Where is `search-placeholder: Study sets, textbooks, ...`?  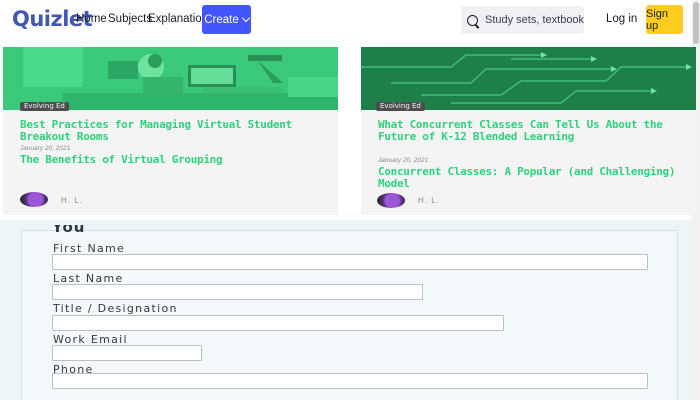 search-placeholder: Study sets, textbooks, ... is located at coordinates (534, 20).